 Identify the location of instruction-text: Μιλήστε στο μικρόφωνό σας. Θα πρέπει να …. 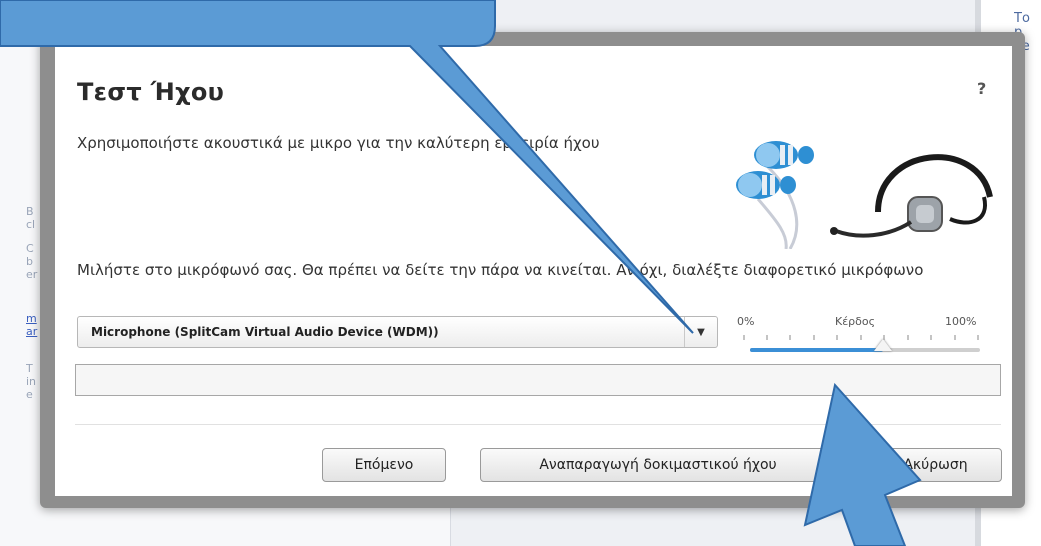
(500, 270).